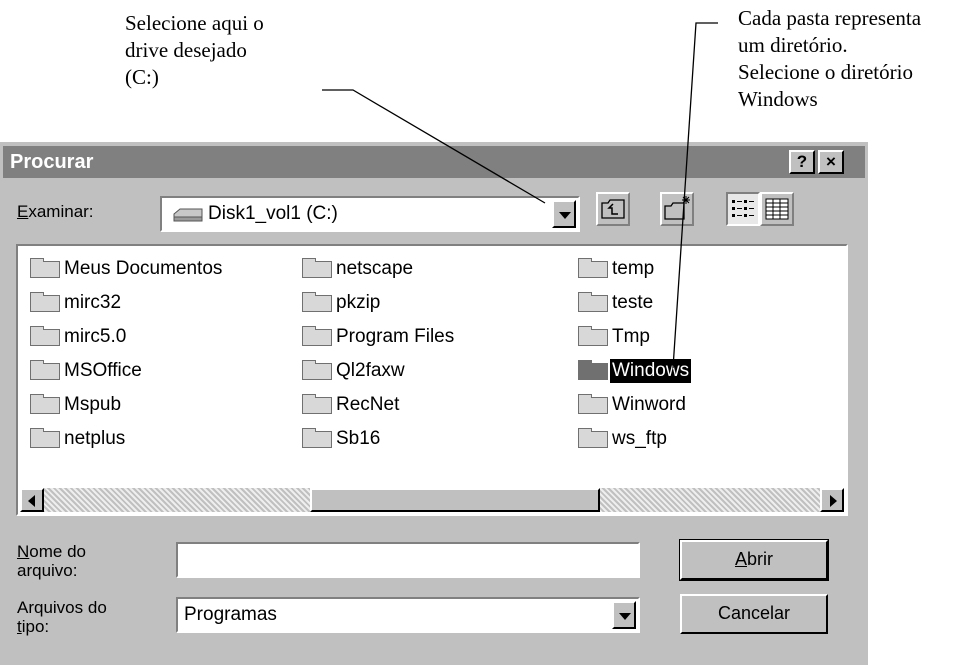 The image size is (975, 665). What do you see at coordinates (754, 614) in the screenshot?
I see `cancel-button: Cancelar` at bounding box center [754, 614].